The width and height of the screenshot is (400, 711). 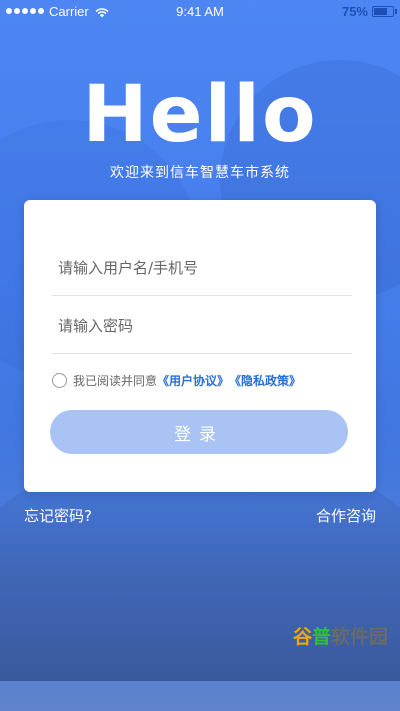 I want to click on cooperation-link: 合作咨询, so click(x=346, y=515).